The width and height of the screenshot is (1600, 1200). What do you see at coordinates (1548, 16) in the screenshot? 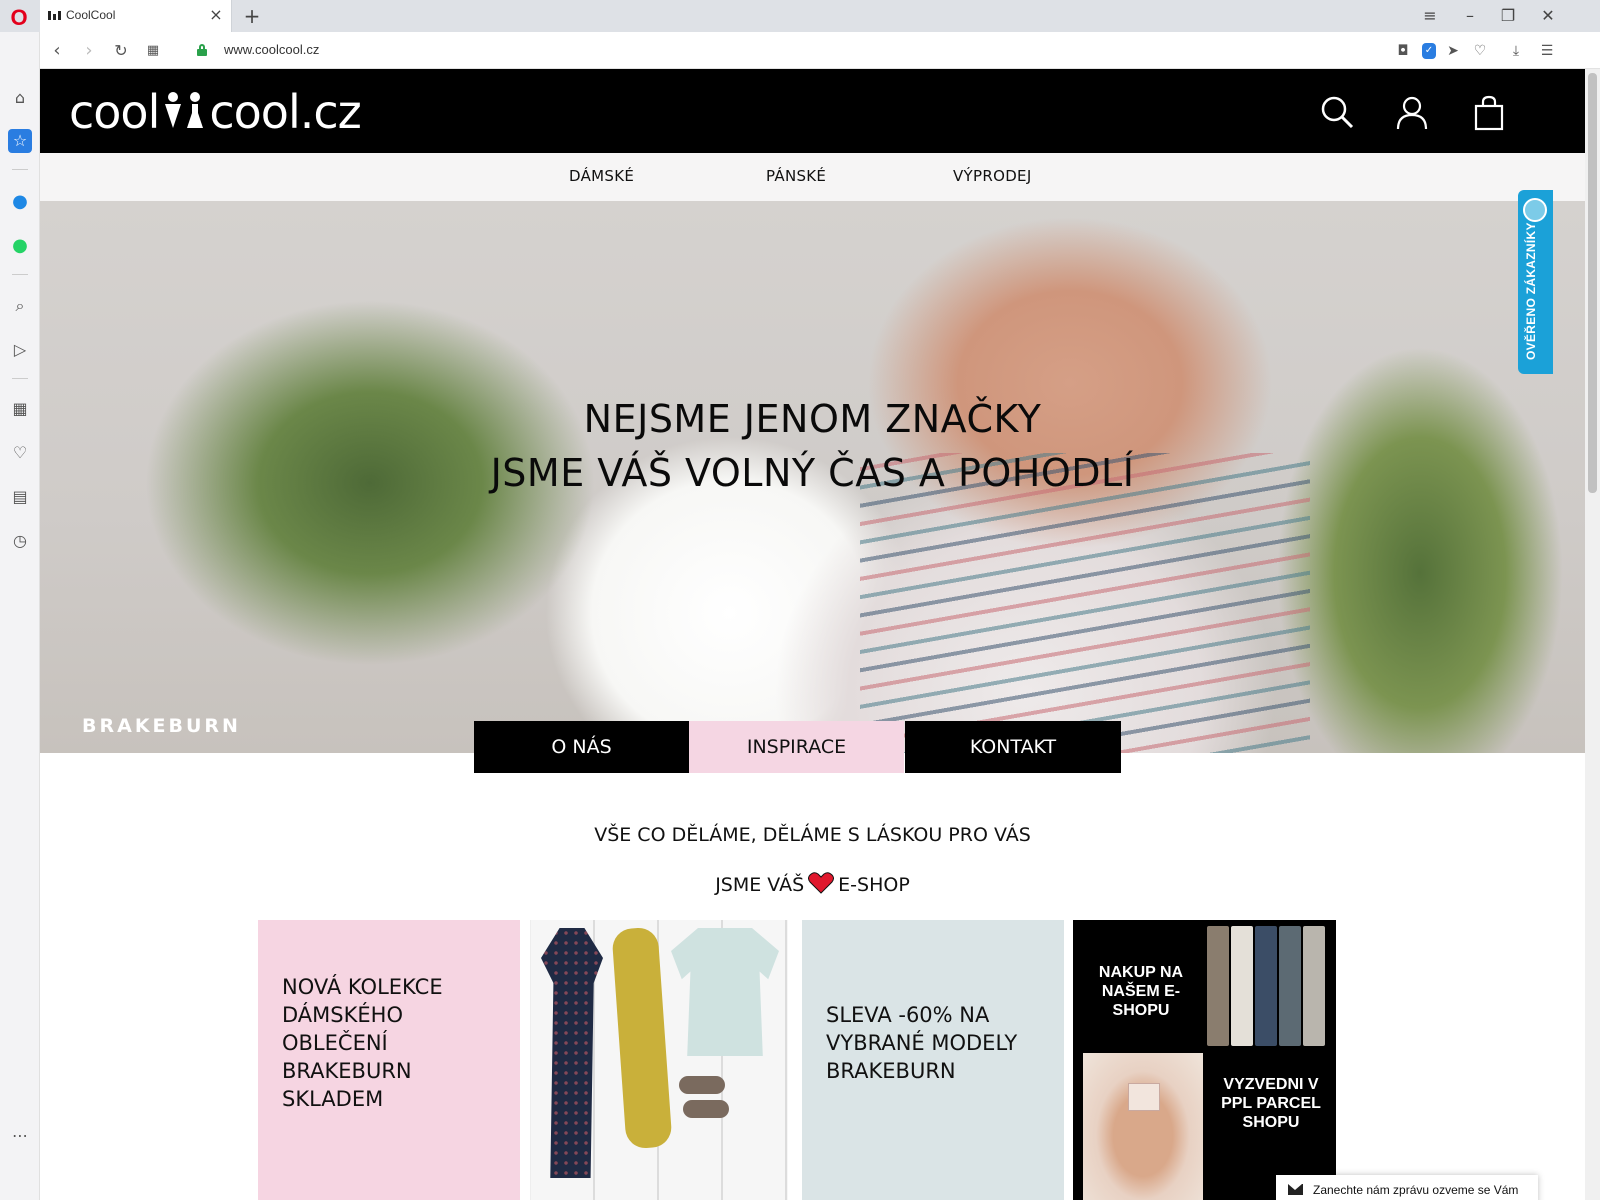
I see `close-window-button: ✕` at bounding box center [1548, 16].